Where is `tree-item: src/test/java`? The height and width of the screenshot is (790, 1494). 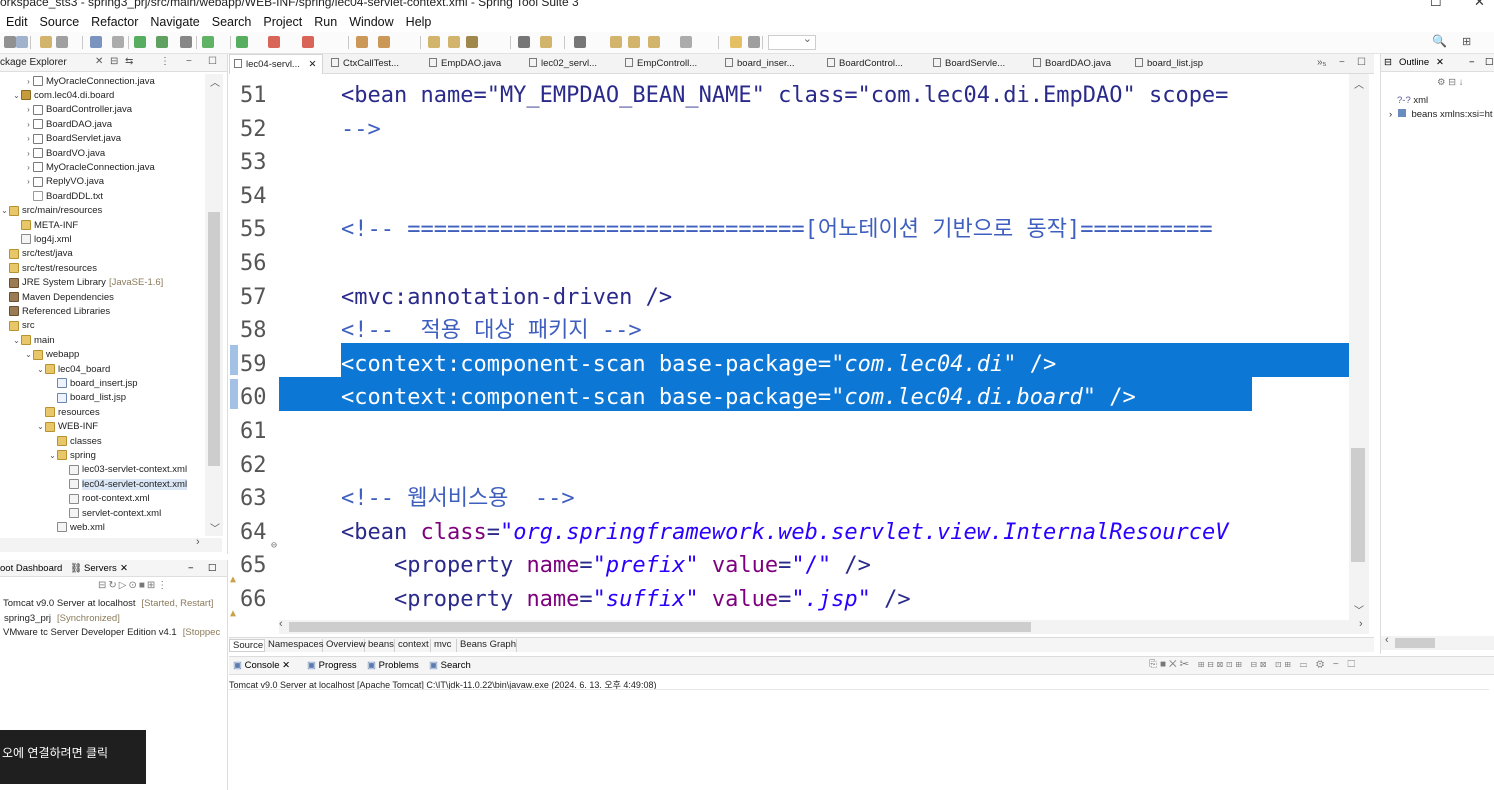
tree-item: src/test/java is located at coordinates (36, 254).